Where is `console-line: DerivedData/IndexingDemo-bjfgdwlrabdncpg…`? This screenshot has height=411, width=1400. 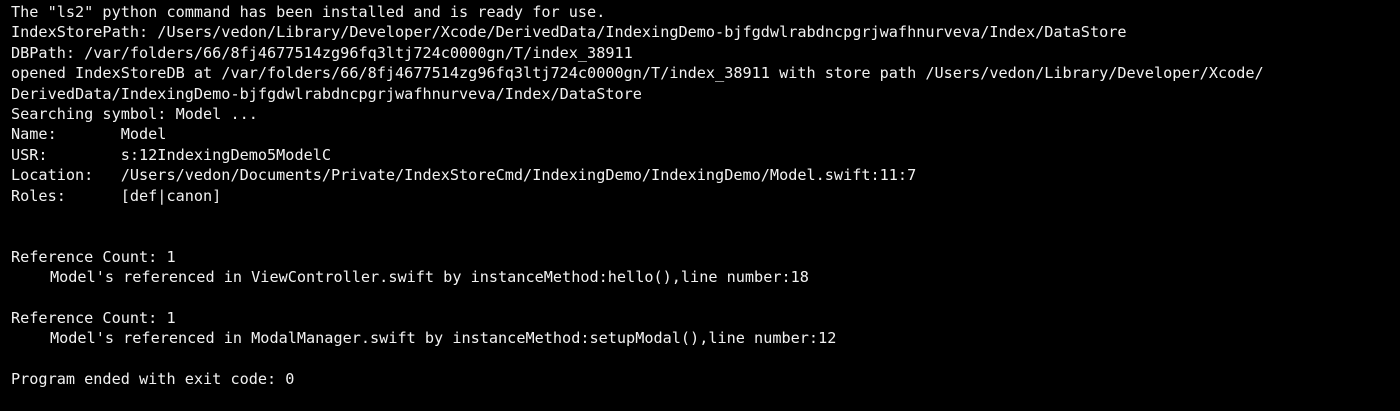 console-line: DerivedData/IndexingDemo-bjfgdwlrabdncpg… is located at coordinates (326, 93).